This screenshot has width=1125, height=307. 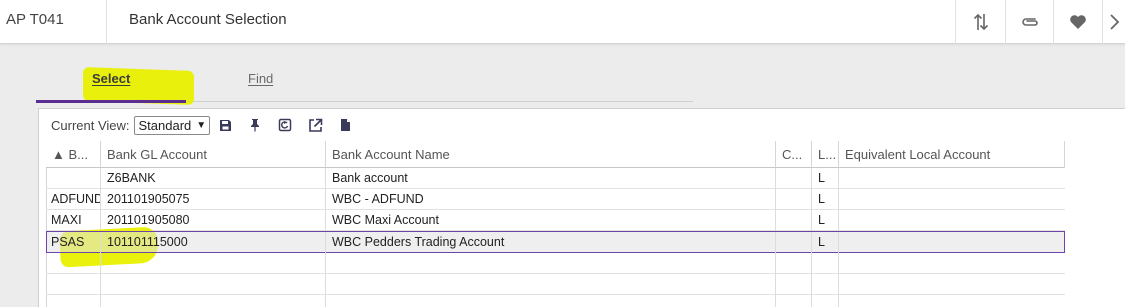 I want to click on table-row: ADFUND 201101905075 WBC - ADFUND L, so click(x=555, y=199).